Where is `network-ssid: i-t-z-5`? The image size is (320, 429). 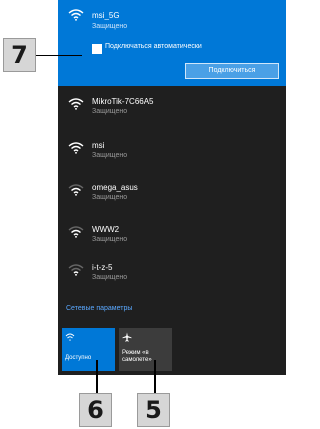 network-ssid: i-t-z-5 is located at coordinates (102, 267).